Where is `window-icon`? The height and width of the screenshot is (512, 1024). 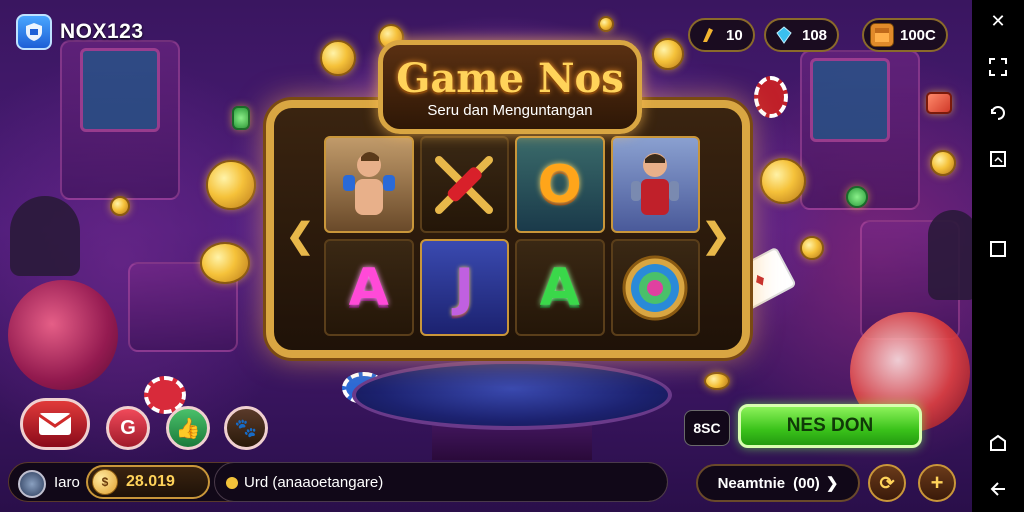 window-icon is located at coordinates (998, 249).